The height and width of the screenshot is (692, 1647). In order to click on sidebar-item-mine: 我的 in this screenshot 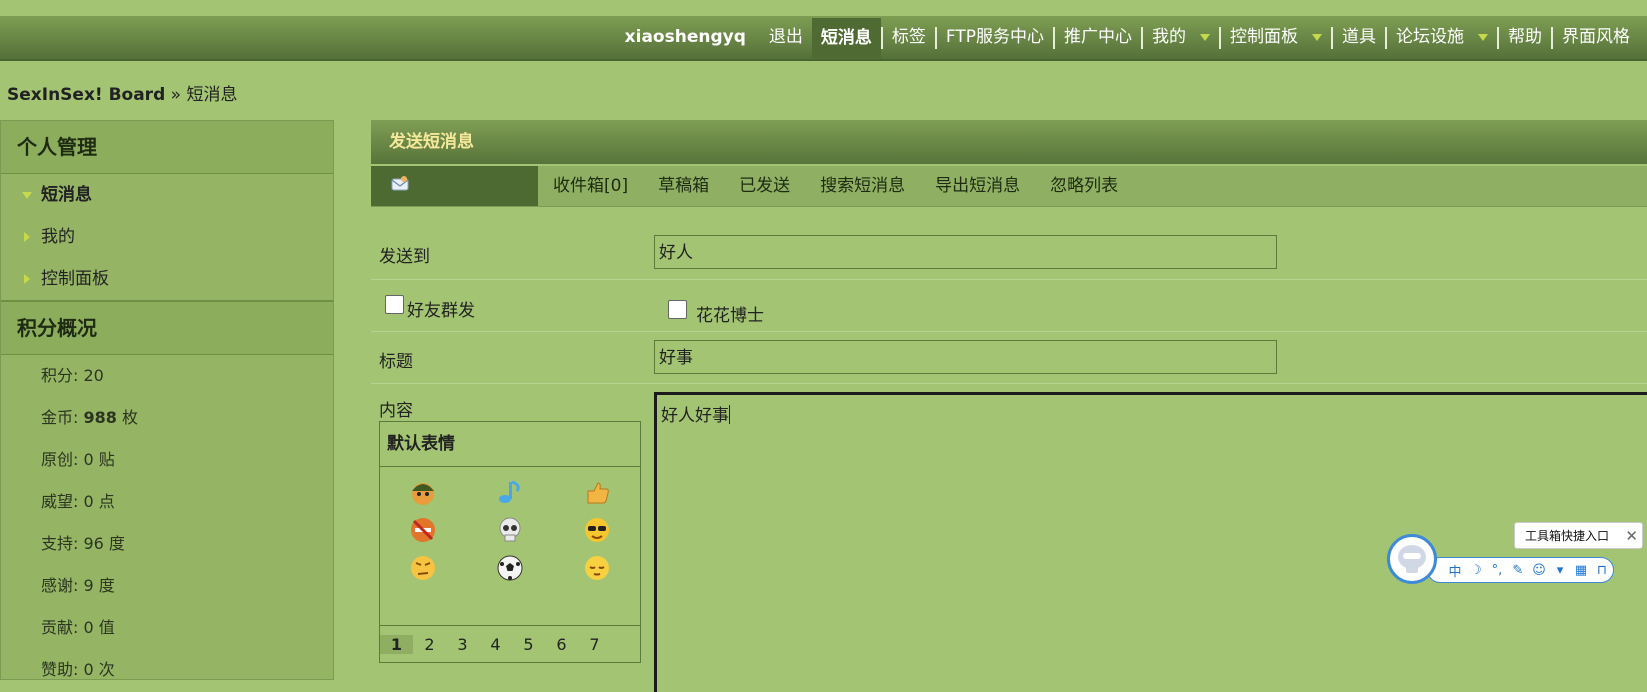, I will do `click(167, 237)`.